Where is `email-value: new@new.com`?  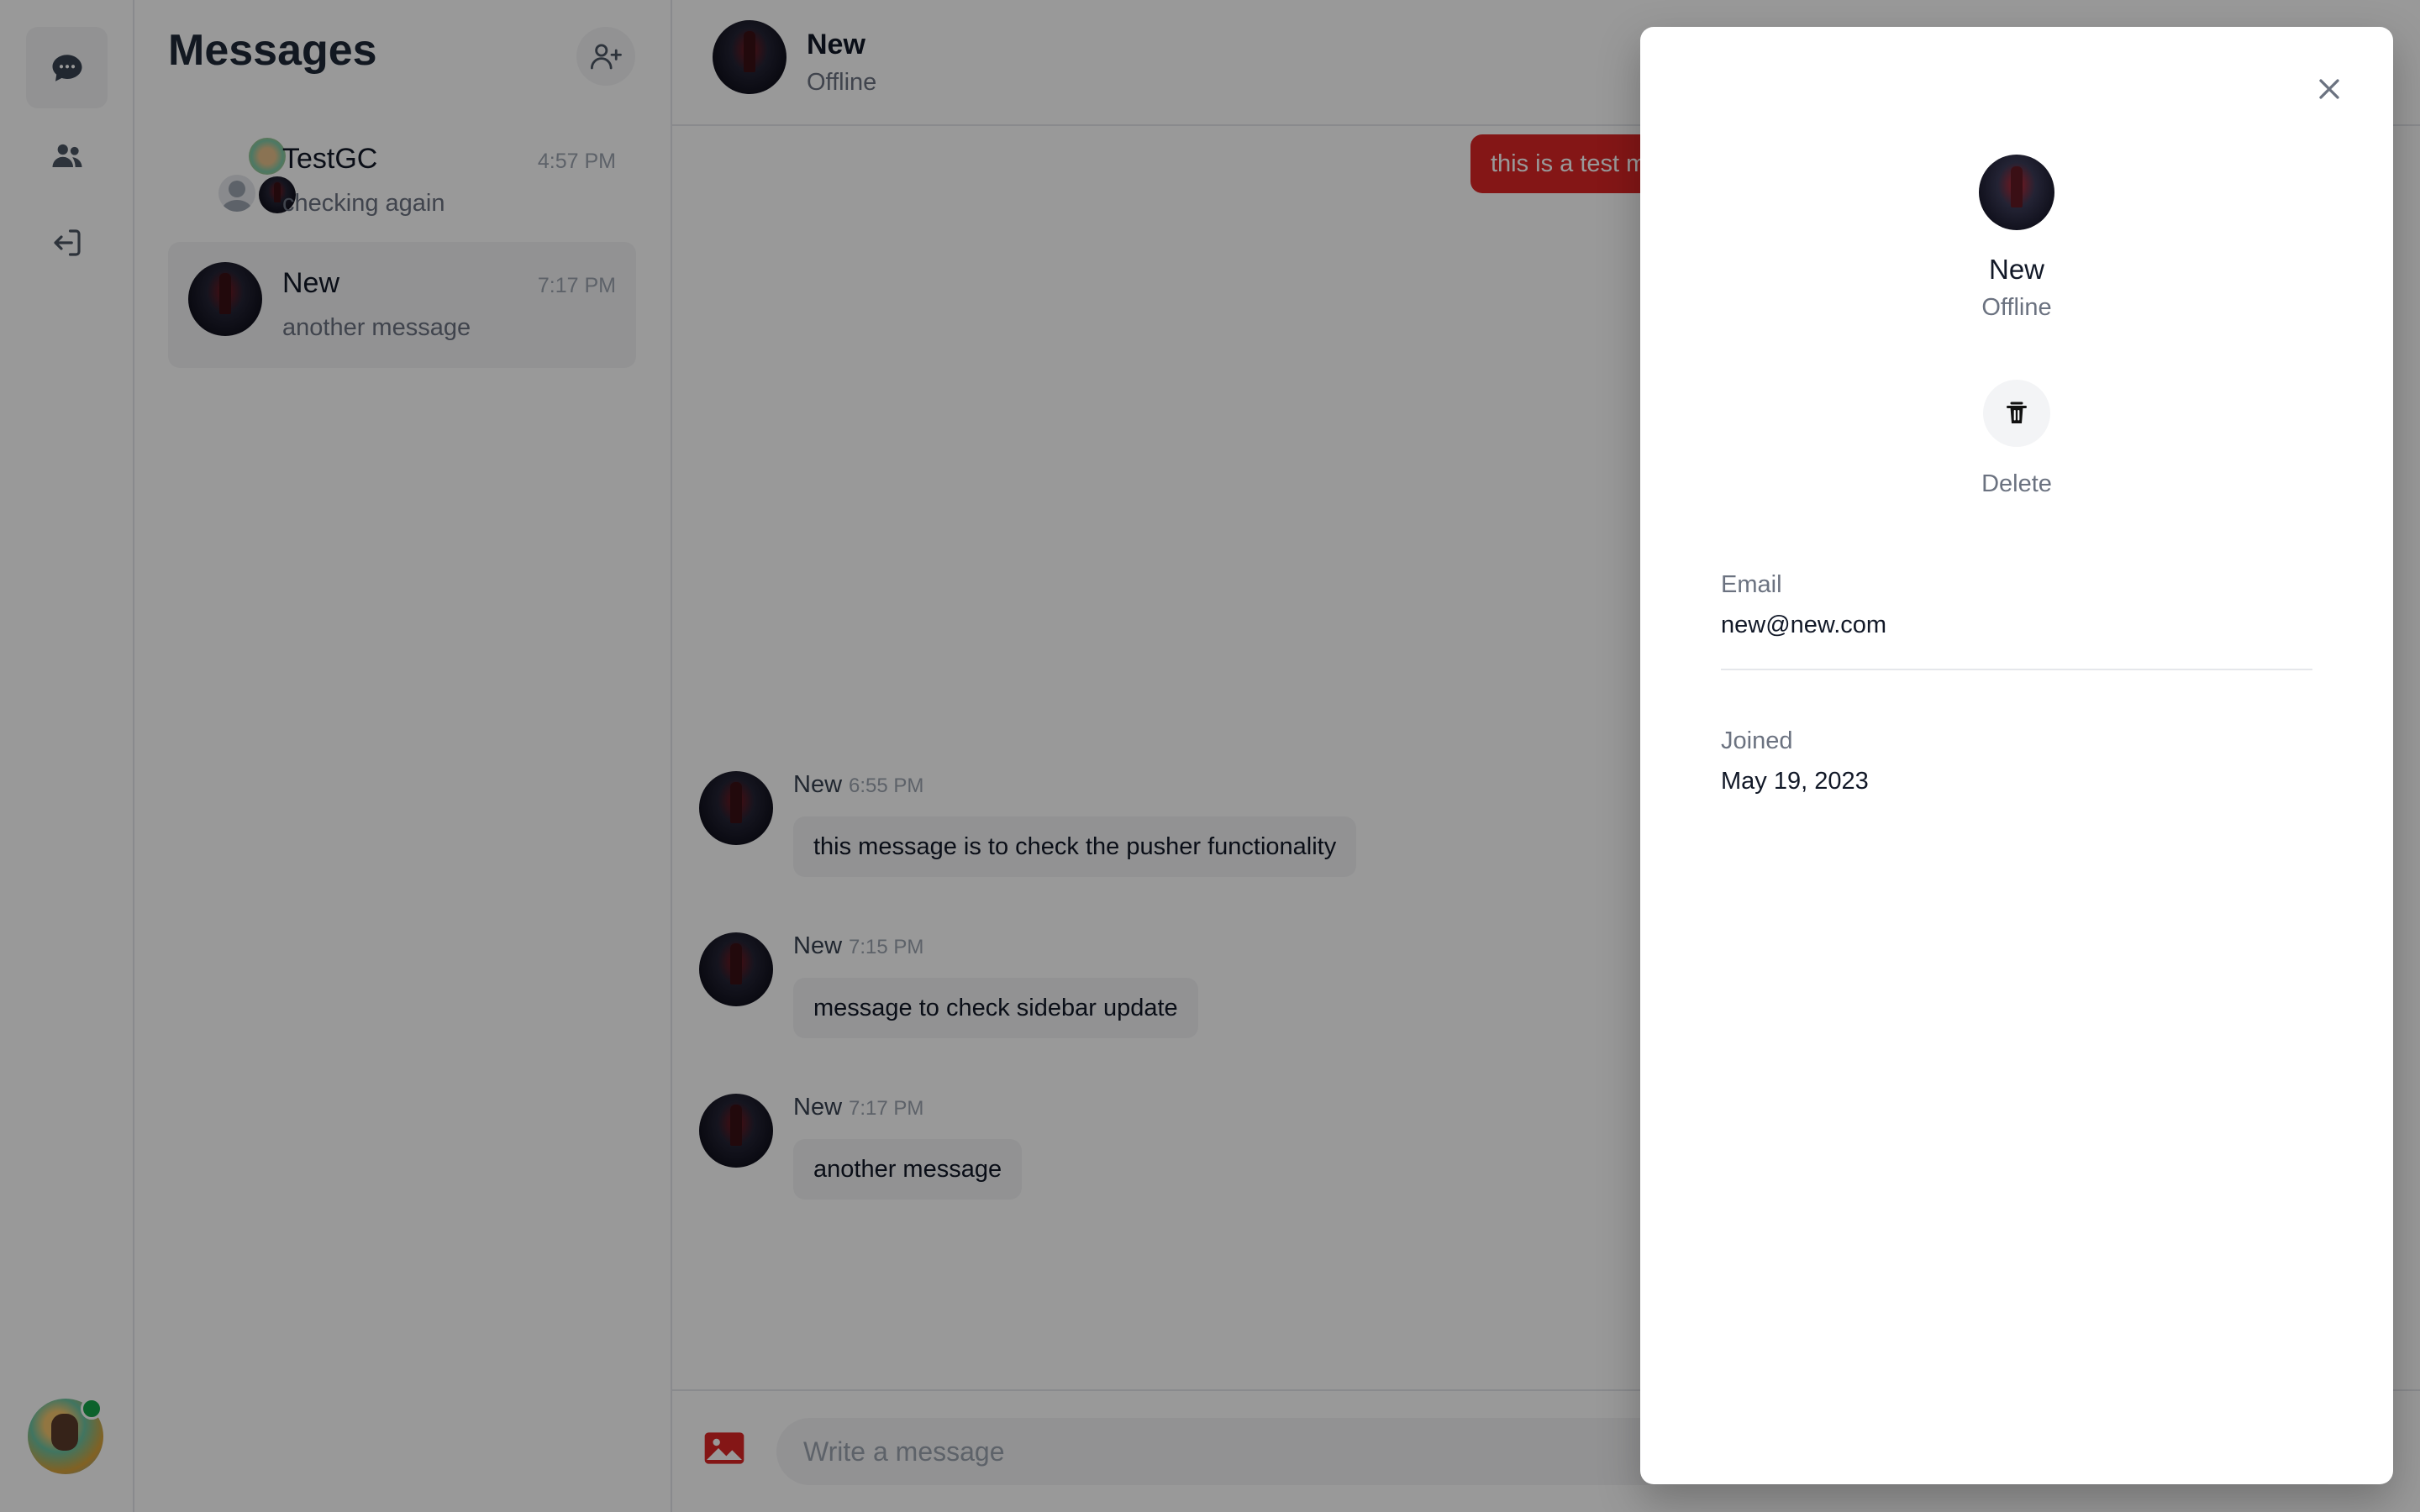 email-value: new@new.com is located at coordinates (1804, 625).